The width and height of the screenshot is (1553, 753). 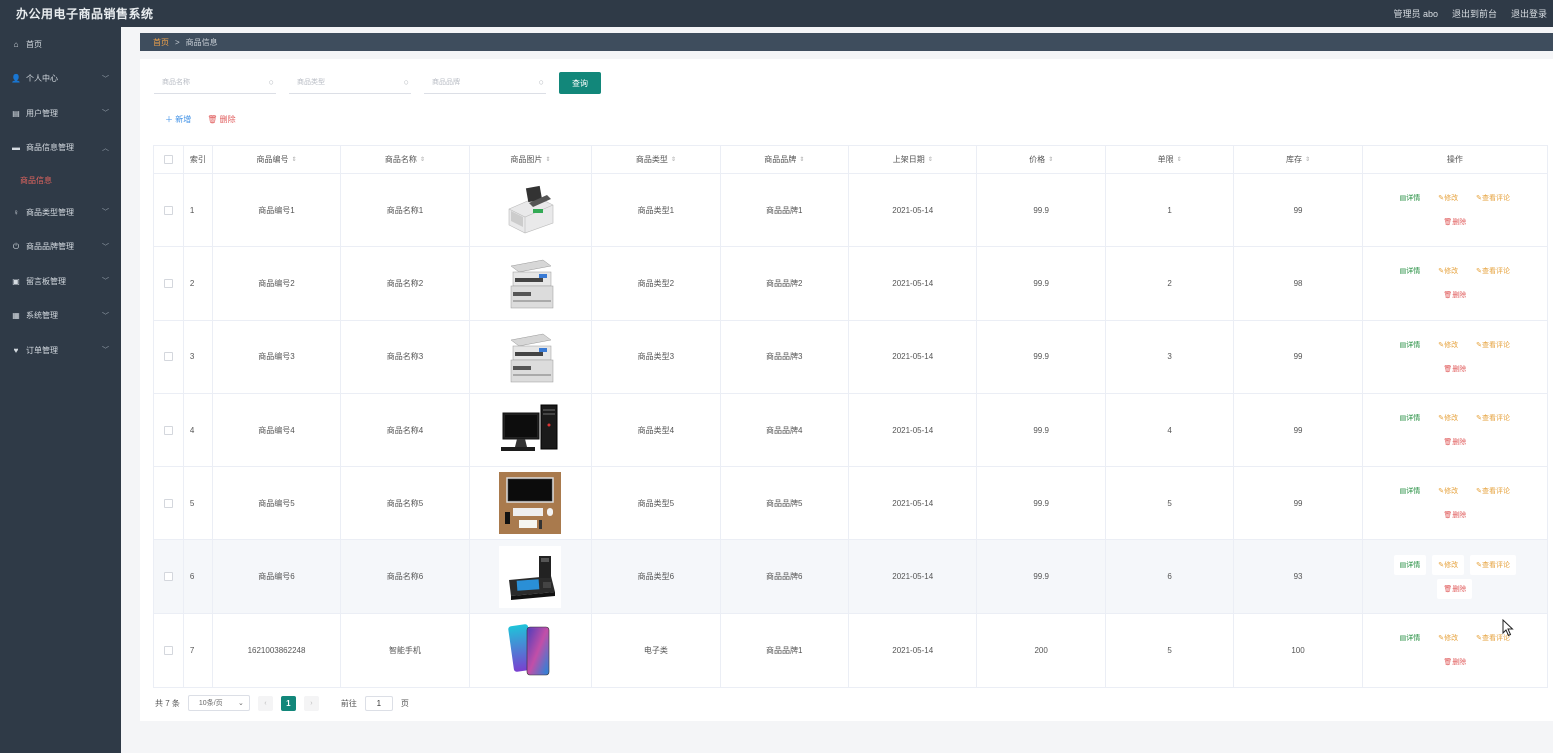 I want to click on product-type-input, so click(x=350, y=82).